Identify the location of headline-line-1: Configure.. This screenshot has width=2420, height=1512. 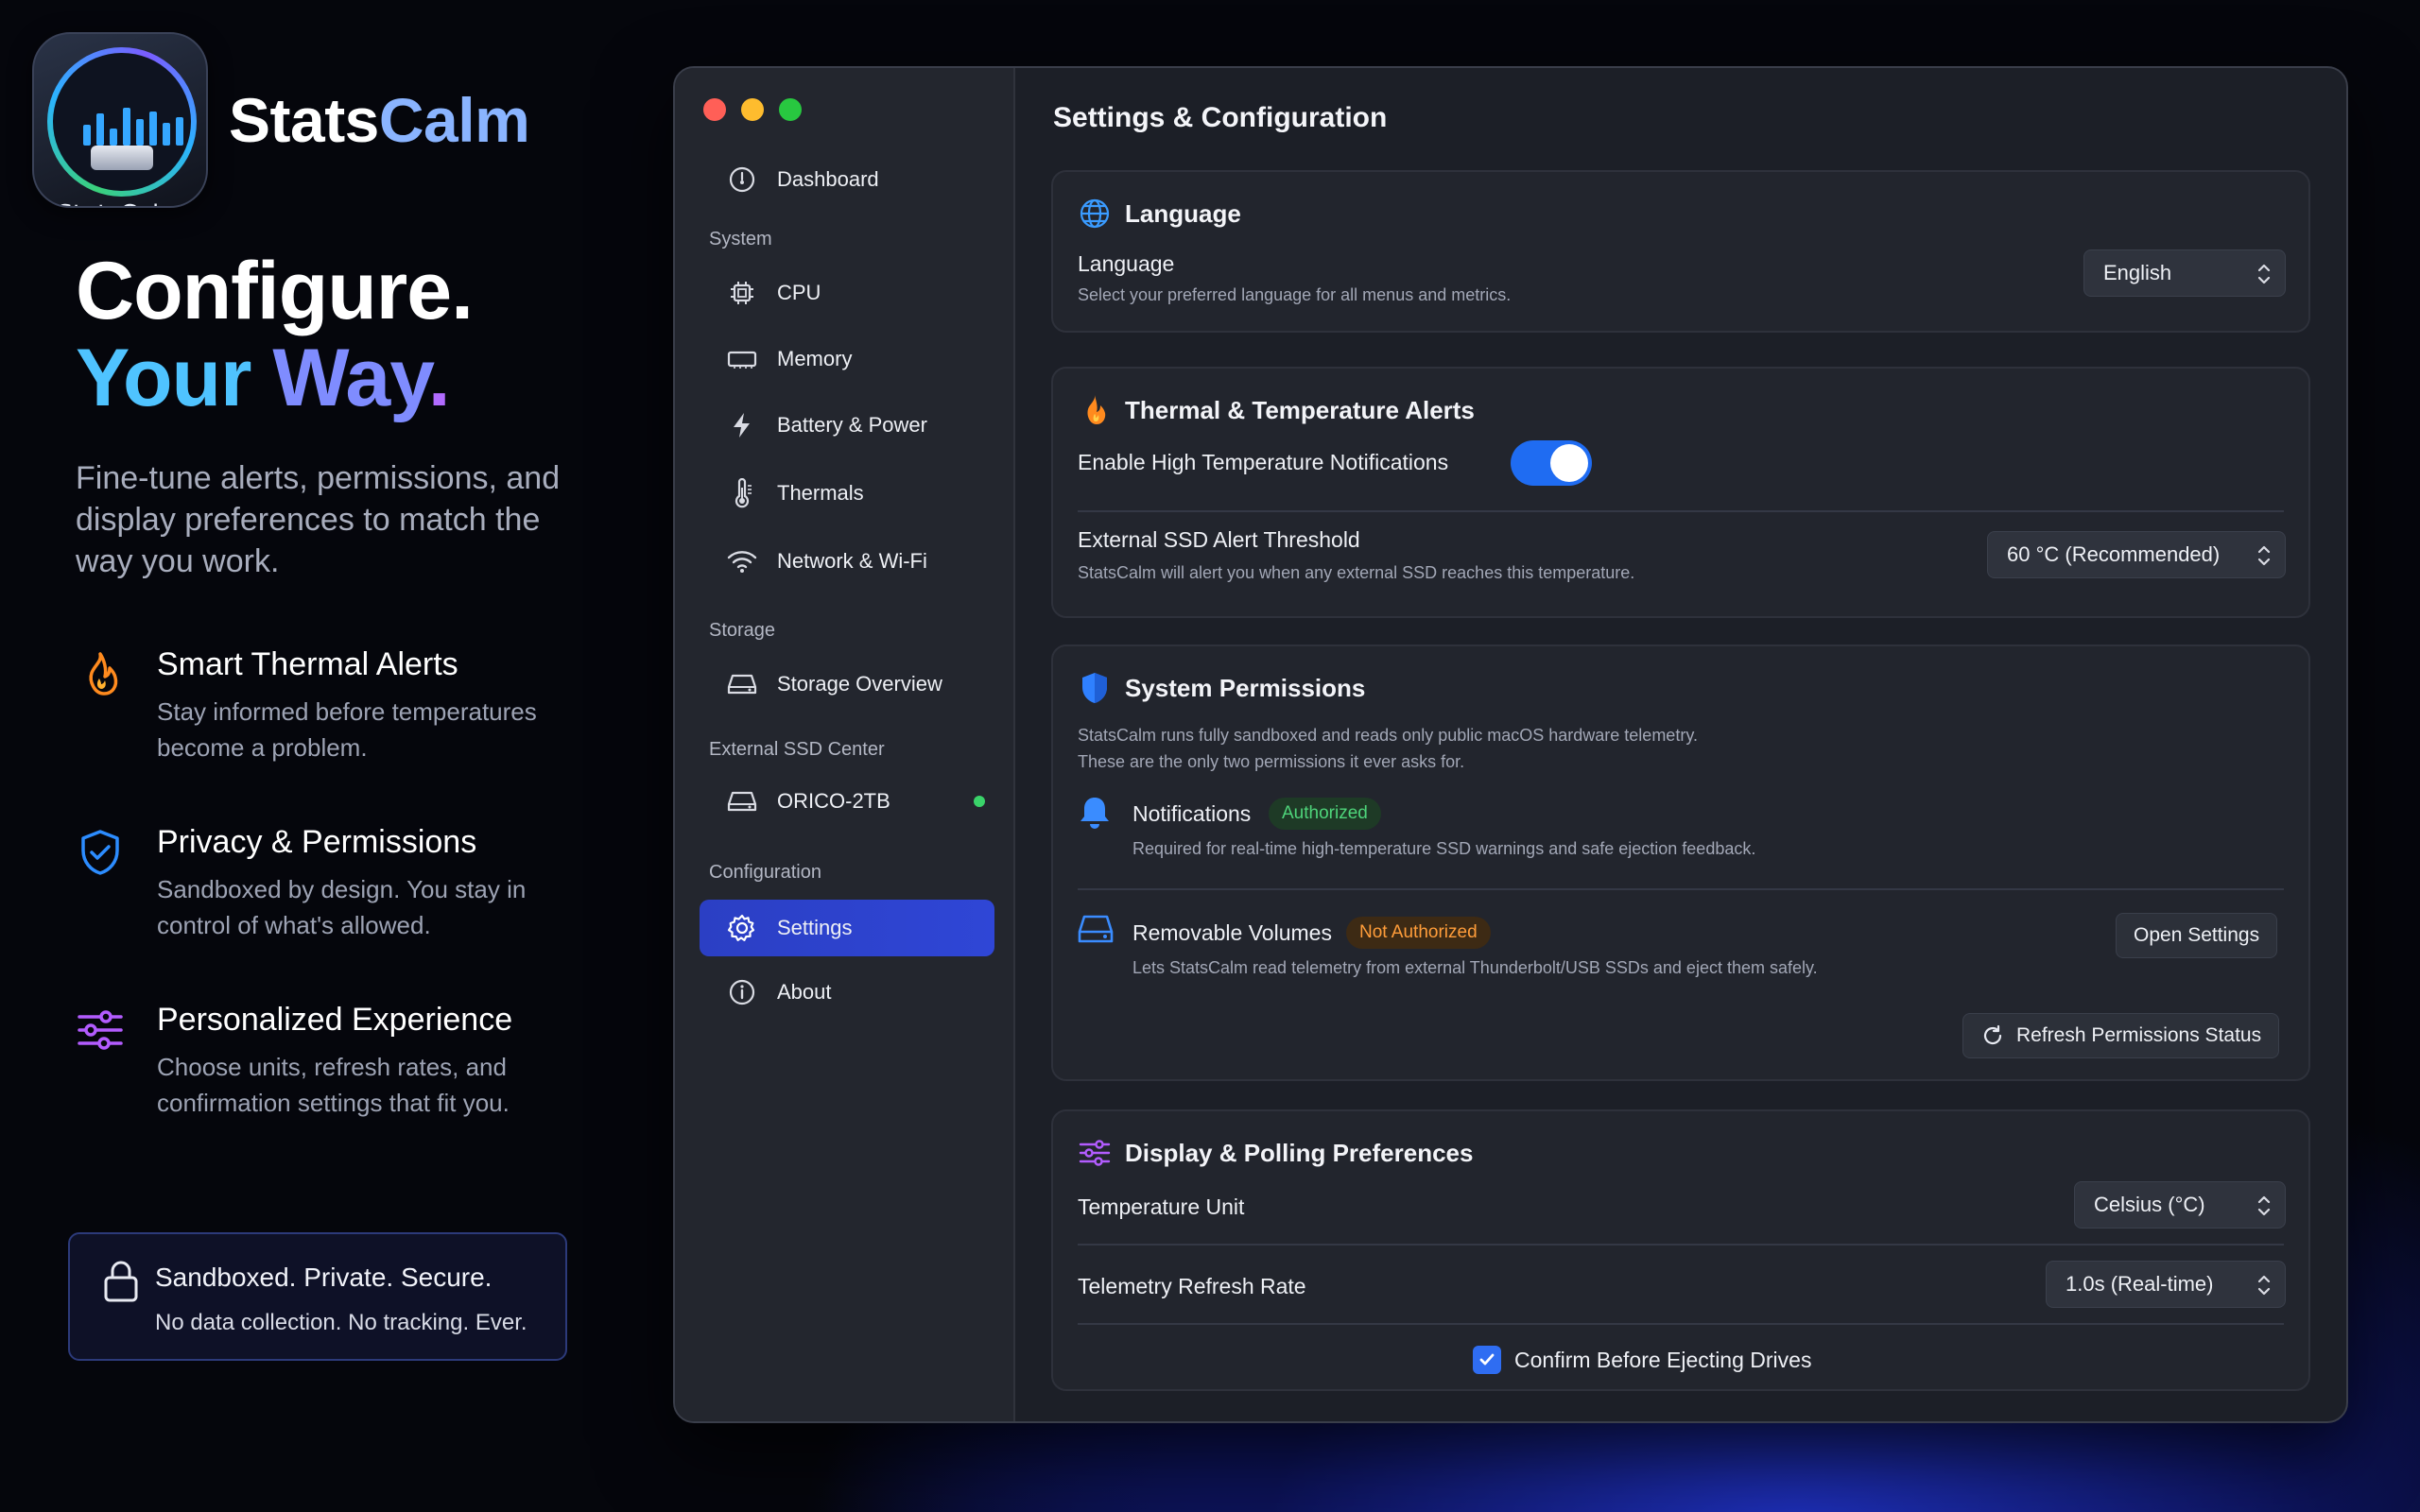
(275, 291).